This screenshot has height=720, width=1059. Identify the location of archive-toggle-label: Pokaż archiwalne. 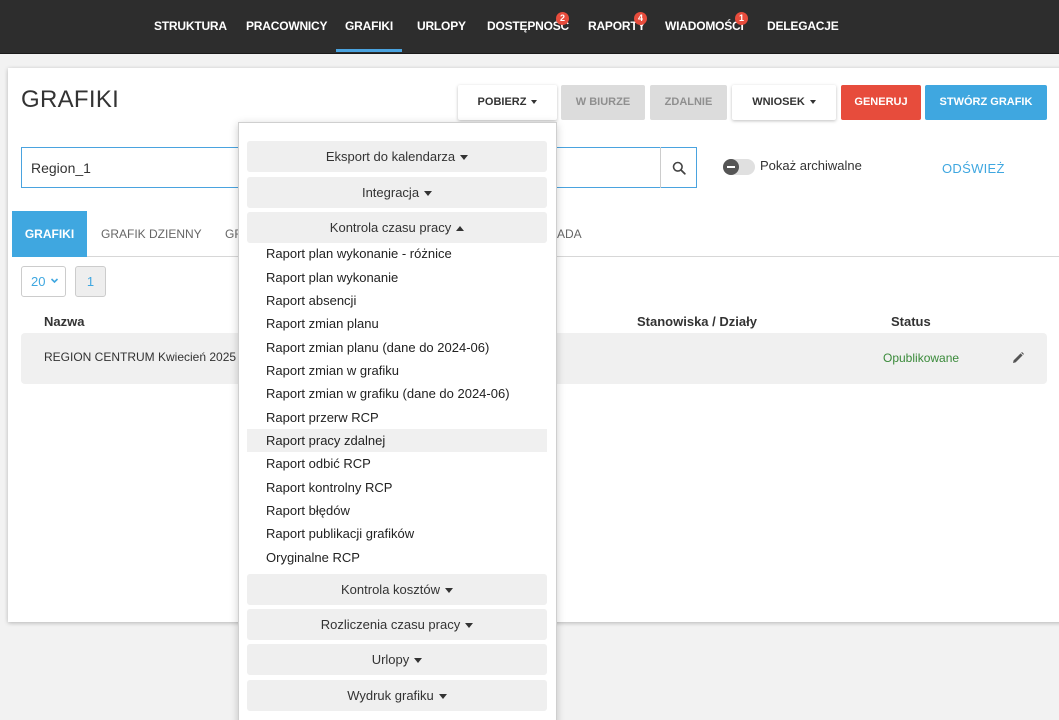
(811, 165).